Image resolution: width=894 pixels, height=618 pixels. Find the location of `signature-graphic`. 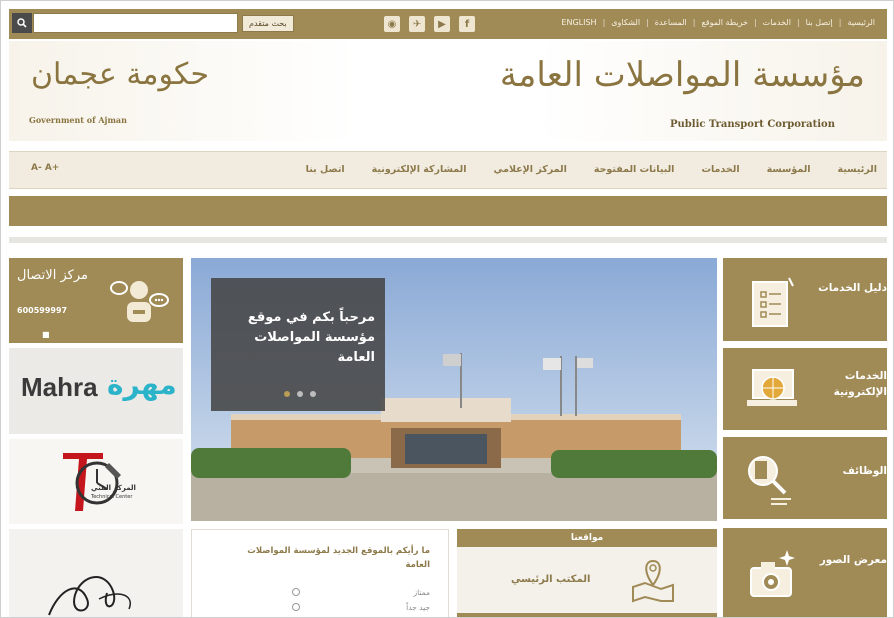

signature-graphic is located at coordinates (89, 596).